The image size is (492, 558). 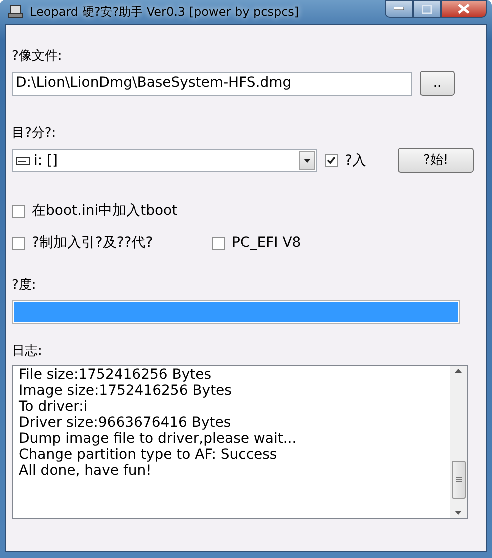 What do you see at coordinates (28, 352) in the screenshot?
I see `field-label: 日志:` at bounding box center [28, 352].